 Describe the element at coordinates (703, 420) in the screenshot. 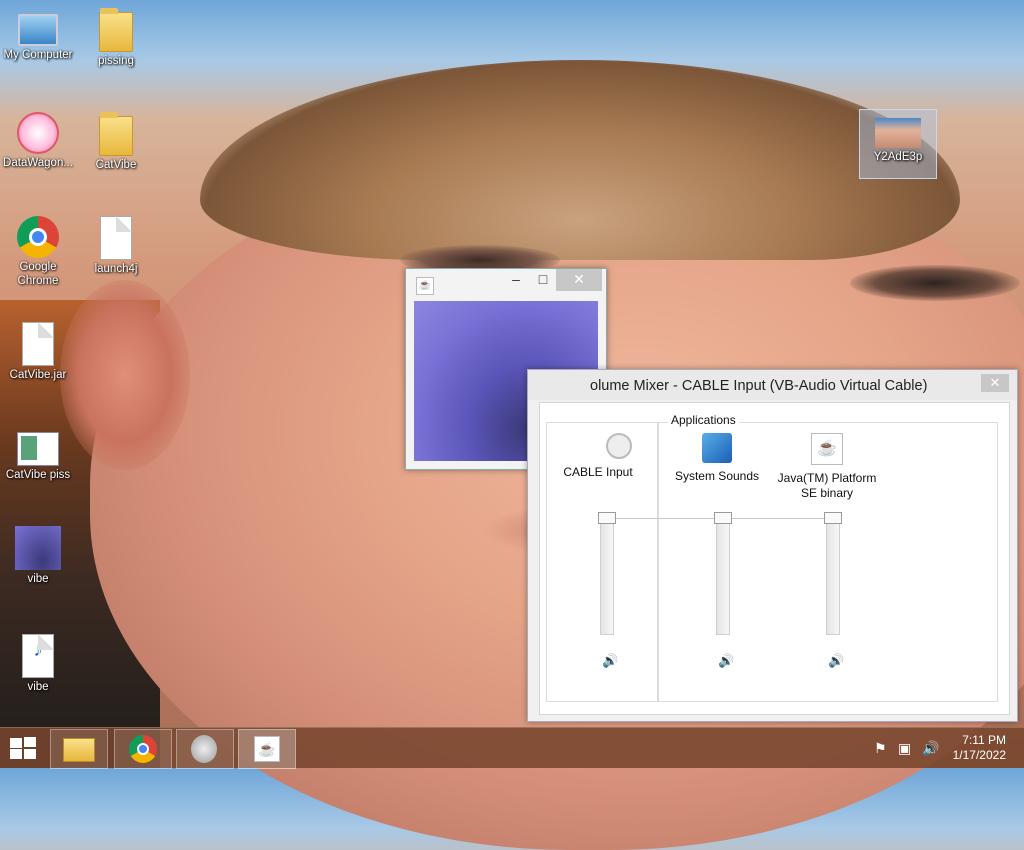

I see `applications-label: Applications` at that location.